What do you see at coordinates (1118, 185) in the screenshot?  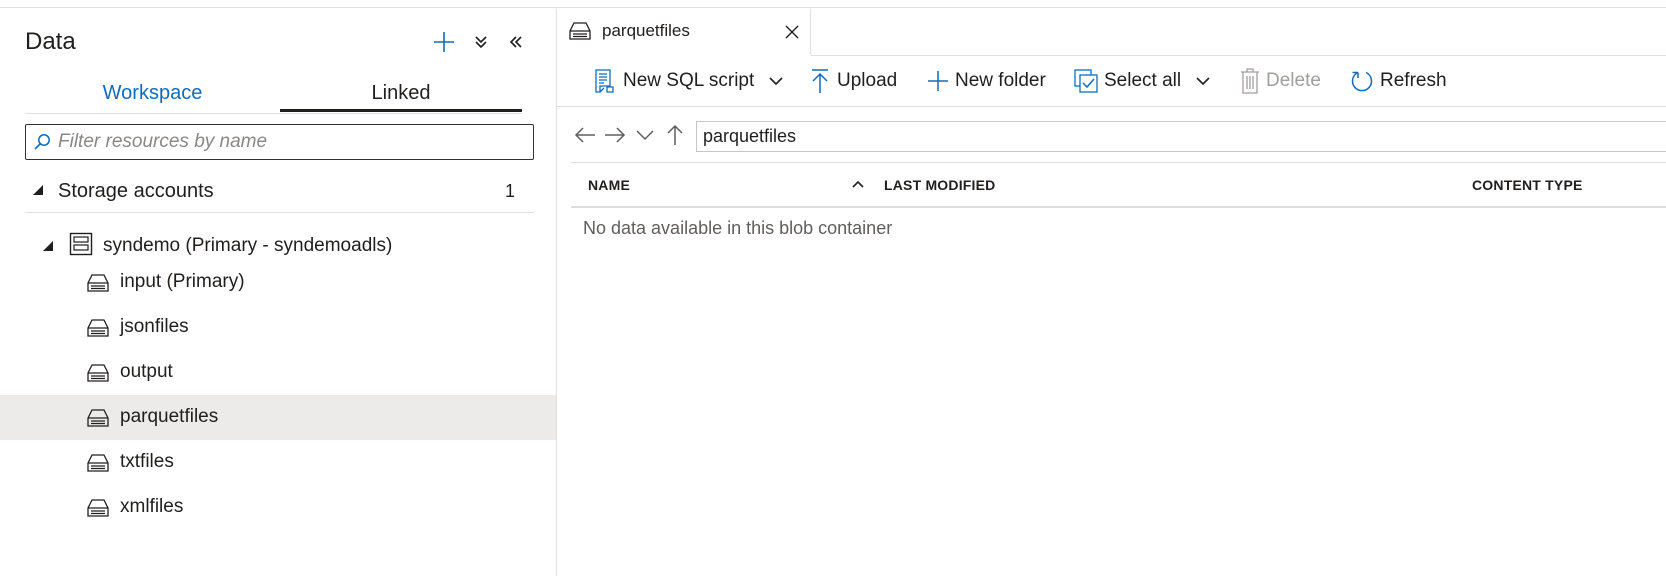 I see `table-header: NAME LAST MODIFIED CONTENT TYPE` at bounding box center [1118, 185].